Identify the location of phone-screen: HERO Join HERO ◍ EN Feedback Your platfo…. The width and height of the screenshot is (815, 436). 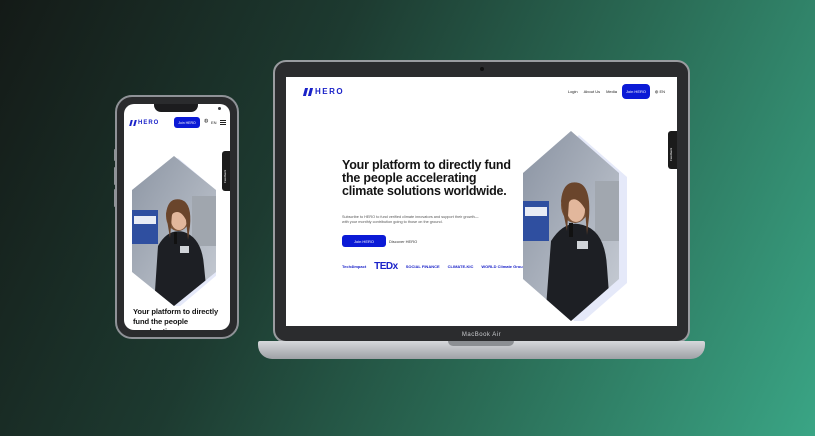
(177, 217).